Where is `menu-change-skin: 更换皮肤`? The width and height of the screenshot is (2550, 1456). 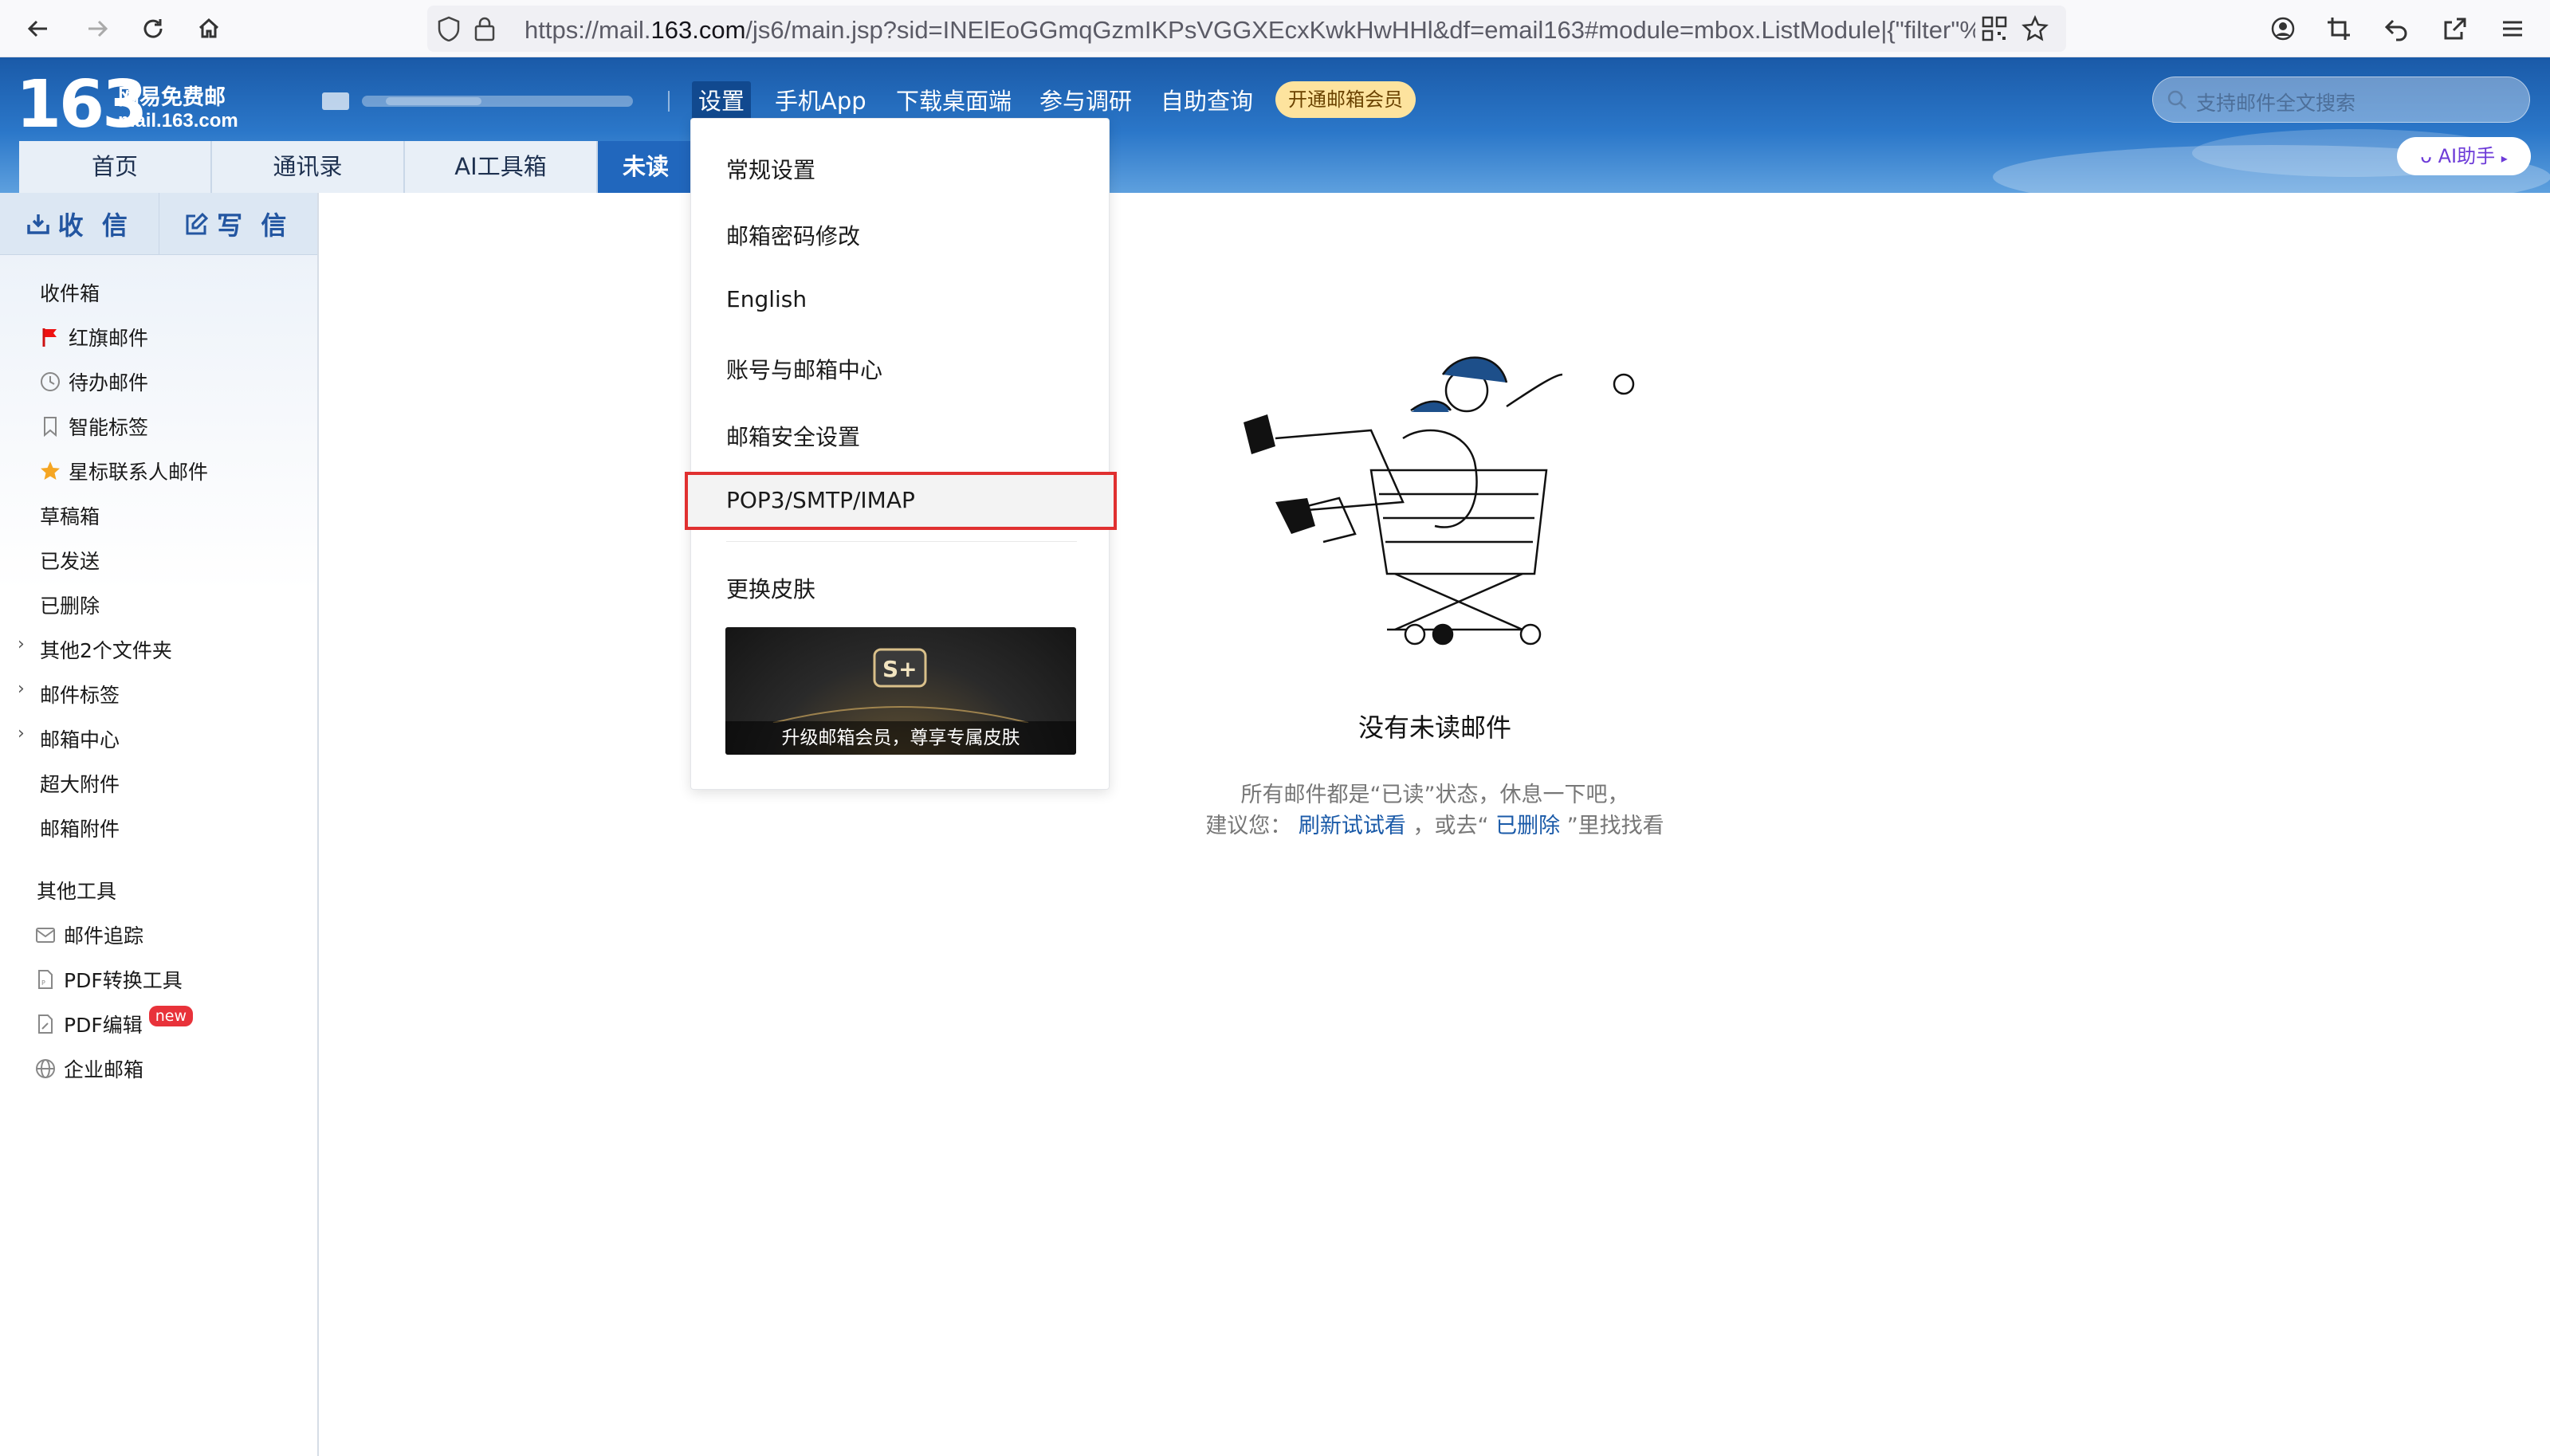
menu-change-skin: 更换皮肤 is located at coordinates (770, 588).